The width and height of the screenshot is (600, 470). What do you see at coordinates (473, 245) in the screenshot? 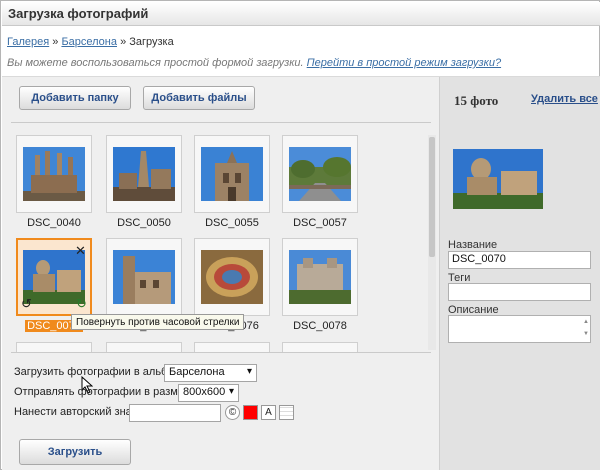
I see `name-label: Название` at bounding box center [473, 245].